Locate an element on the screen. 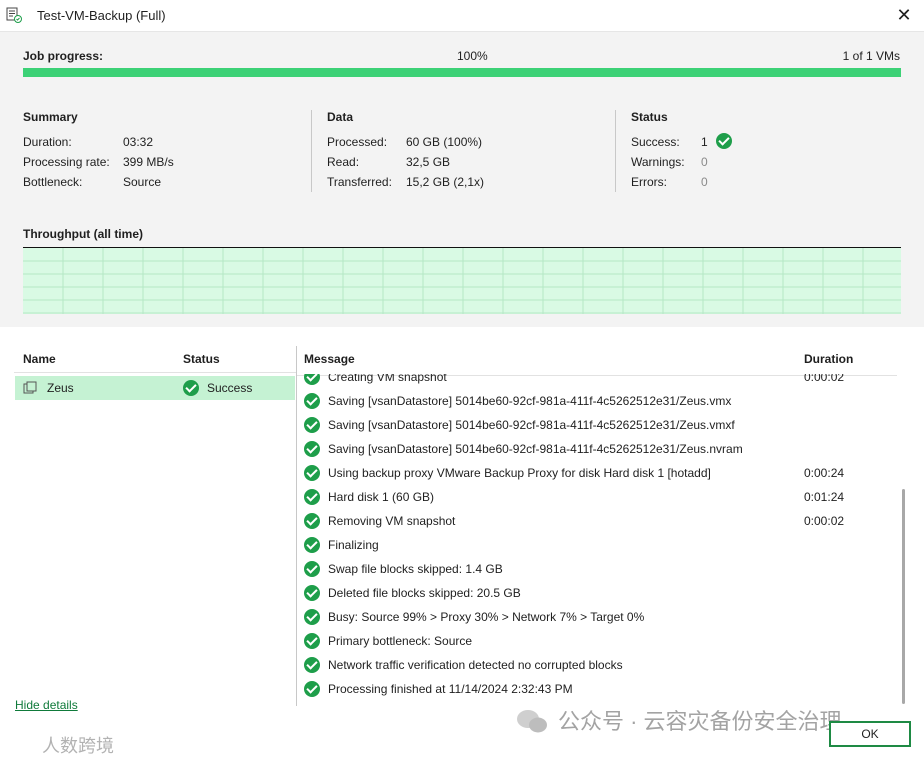 Image resolution: width=924 pixels, height=758 pixels. bottleneck-label: Bottleneck: is located at coordinates (53, 182).